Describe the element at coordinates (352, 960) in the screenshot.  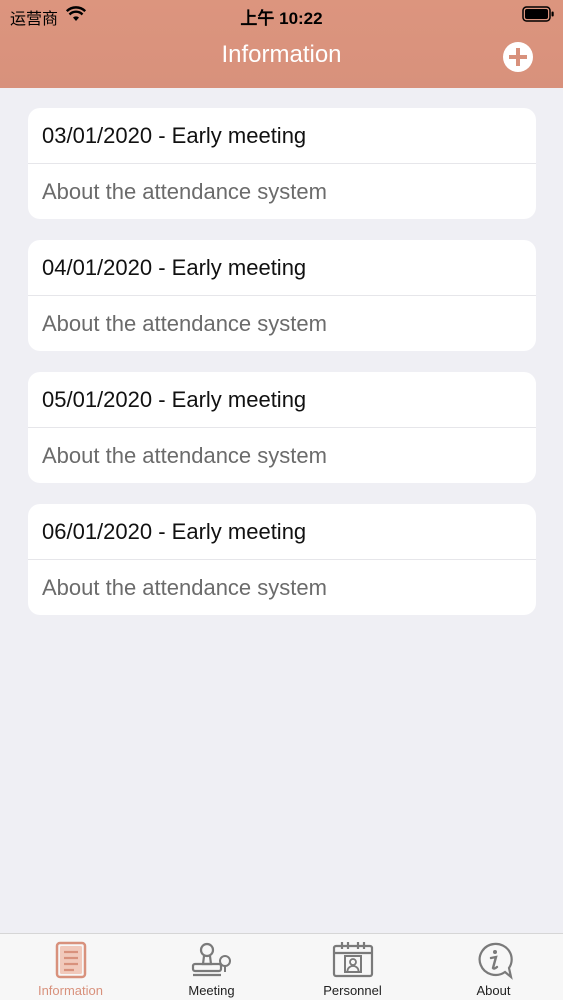
I see `calendar-person-icon` at that location.